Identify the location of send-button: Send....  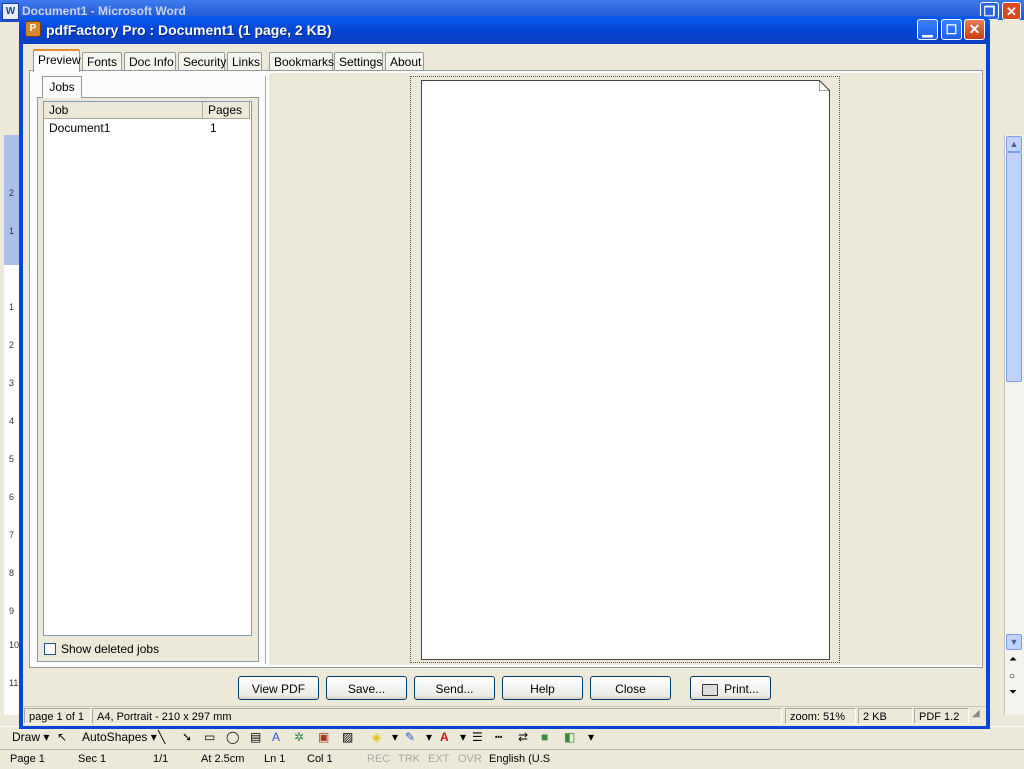
(454, 688).